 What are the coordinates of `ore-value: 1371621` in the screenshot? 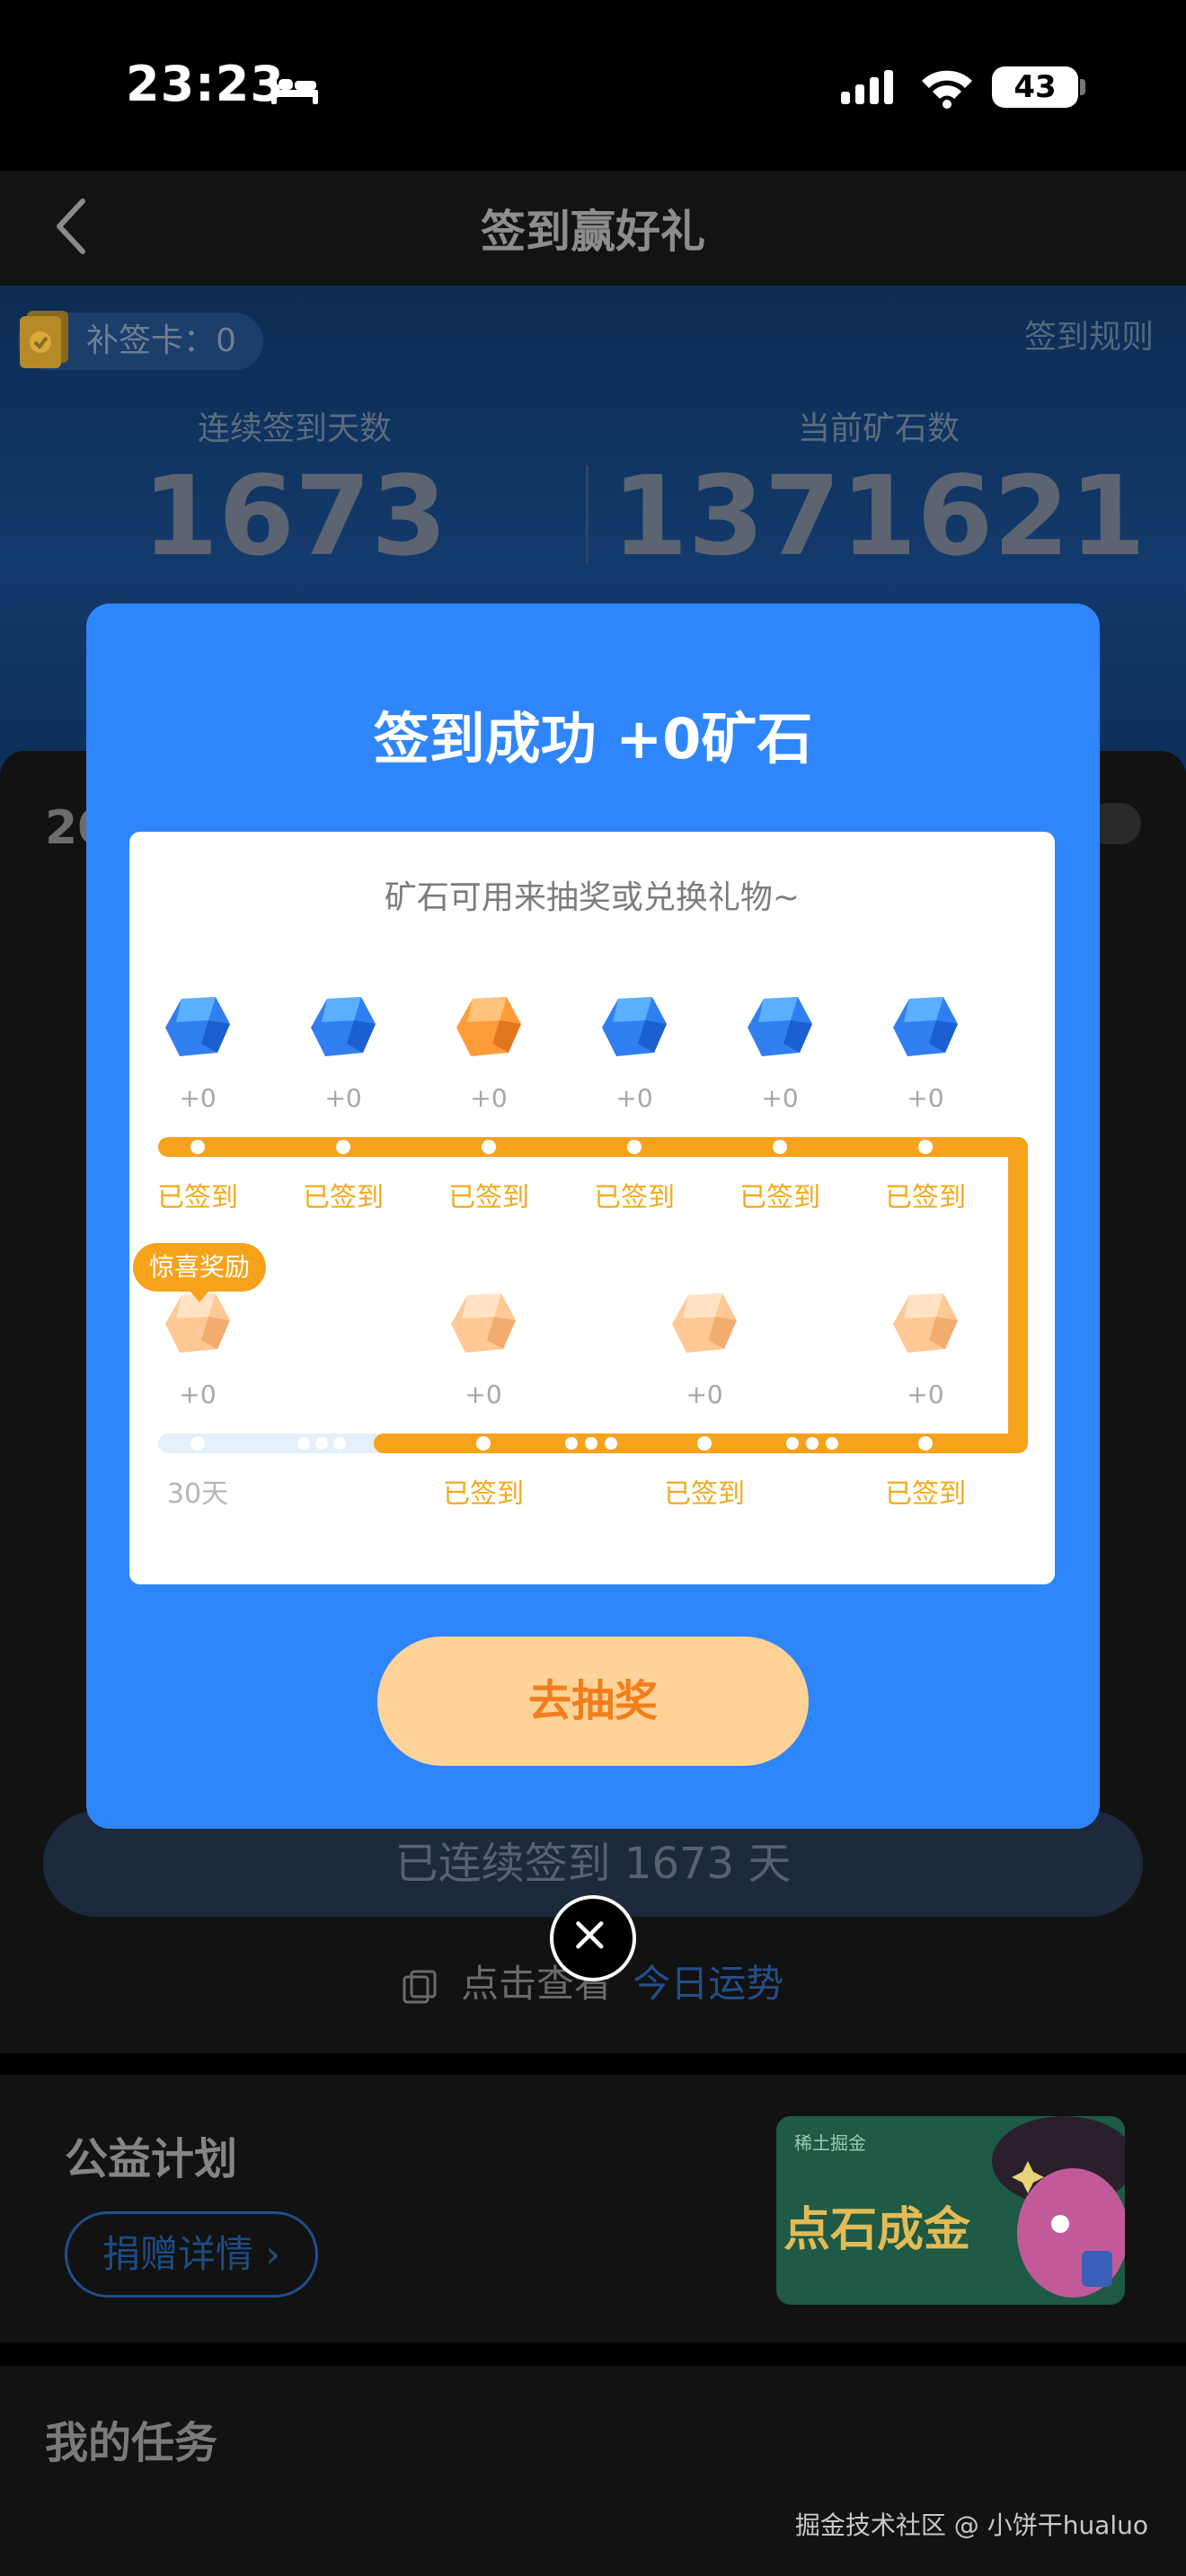 It's located at (878, 516).